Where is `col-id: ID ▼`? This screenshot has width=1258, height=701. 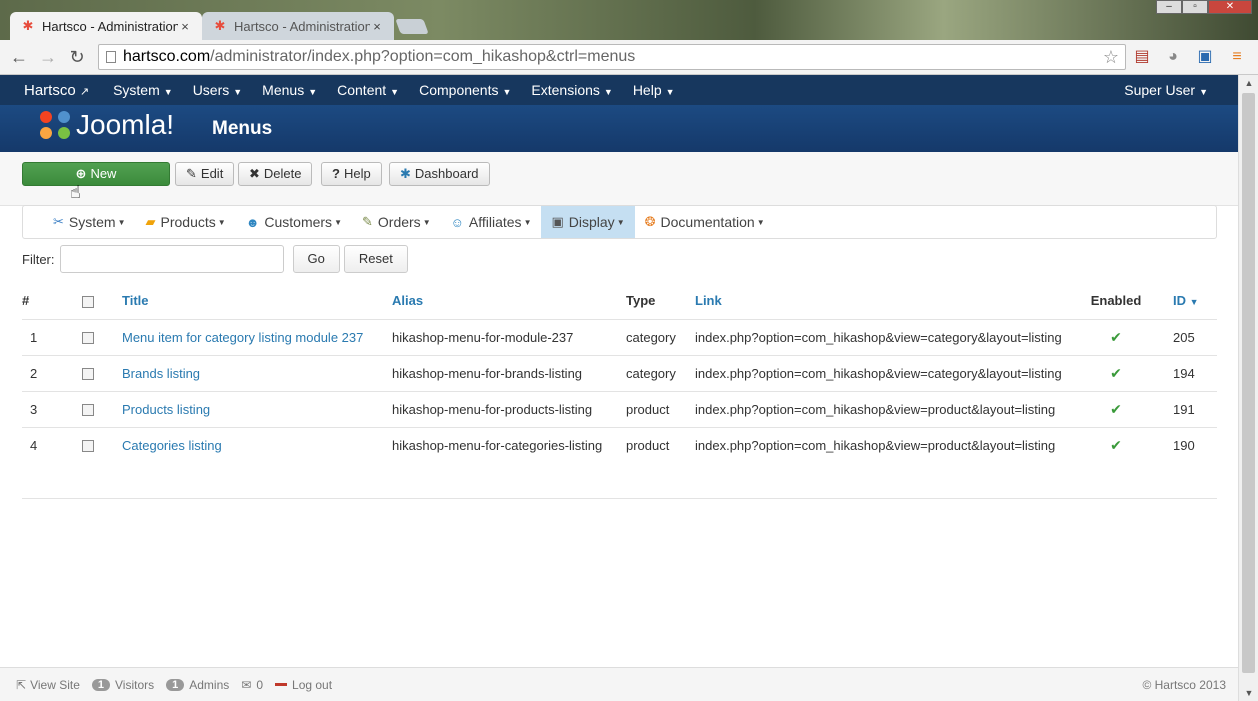 col-id: ID ▼ is located at coordinates (1187, 301).